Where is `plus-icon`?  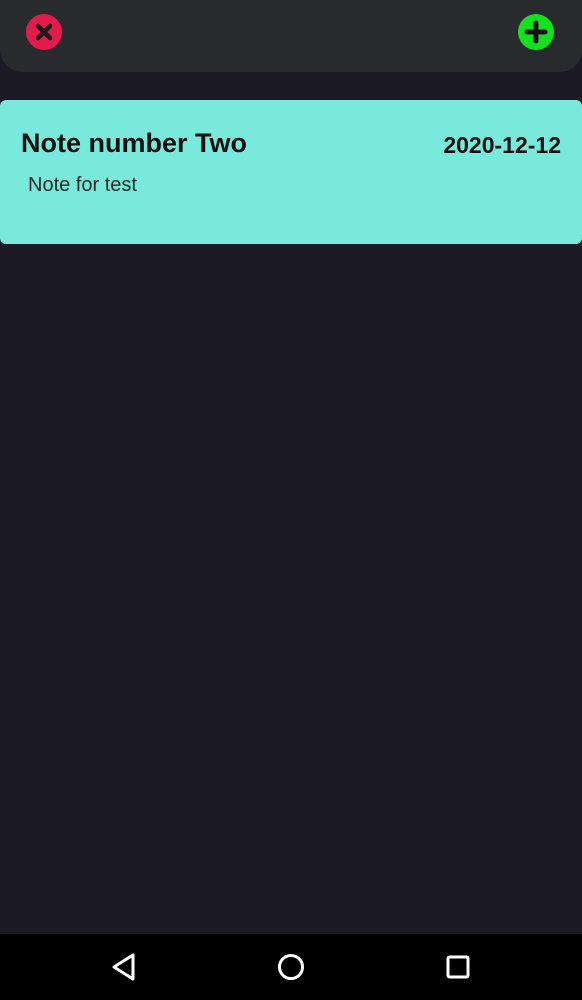
plus-icon is located at coordinates (536, 32).